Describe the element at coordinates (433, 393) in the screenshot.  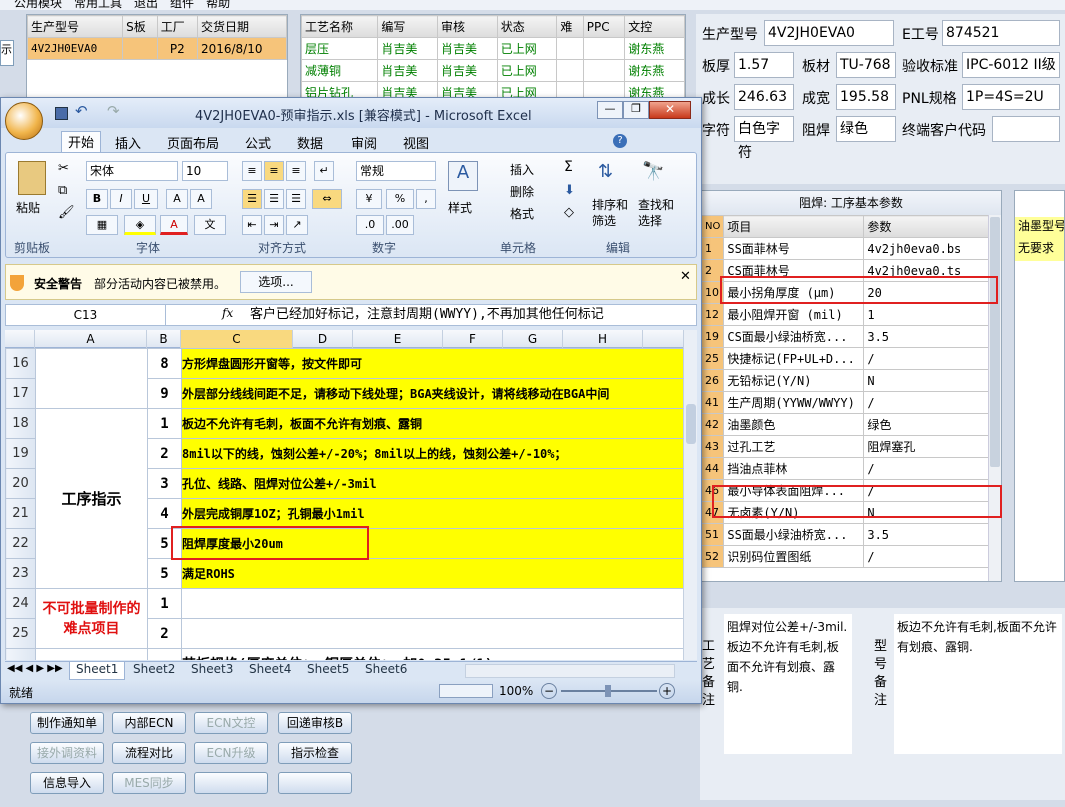
I see `cell-c: 外层部分线线间距不足，请移动下线处理；BGA夹线设计，请将线移动在BGA中间` at that location.